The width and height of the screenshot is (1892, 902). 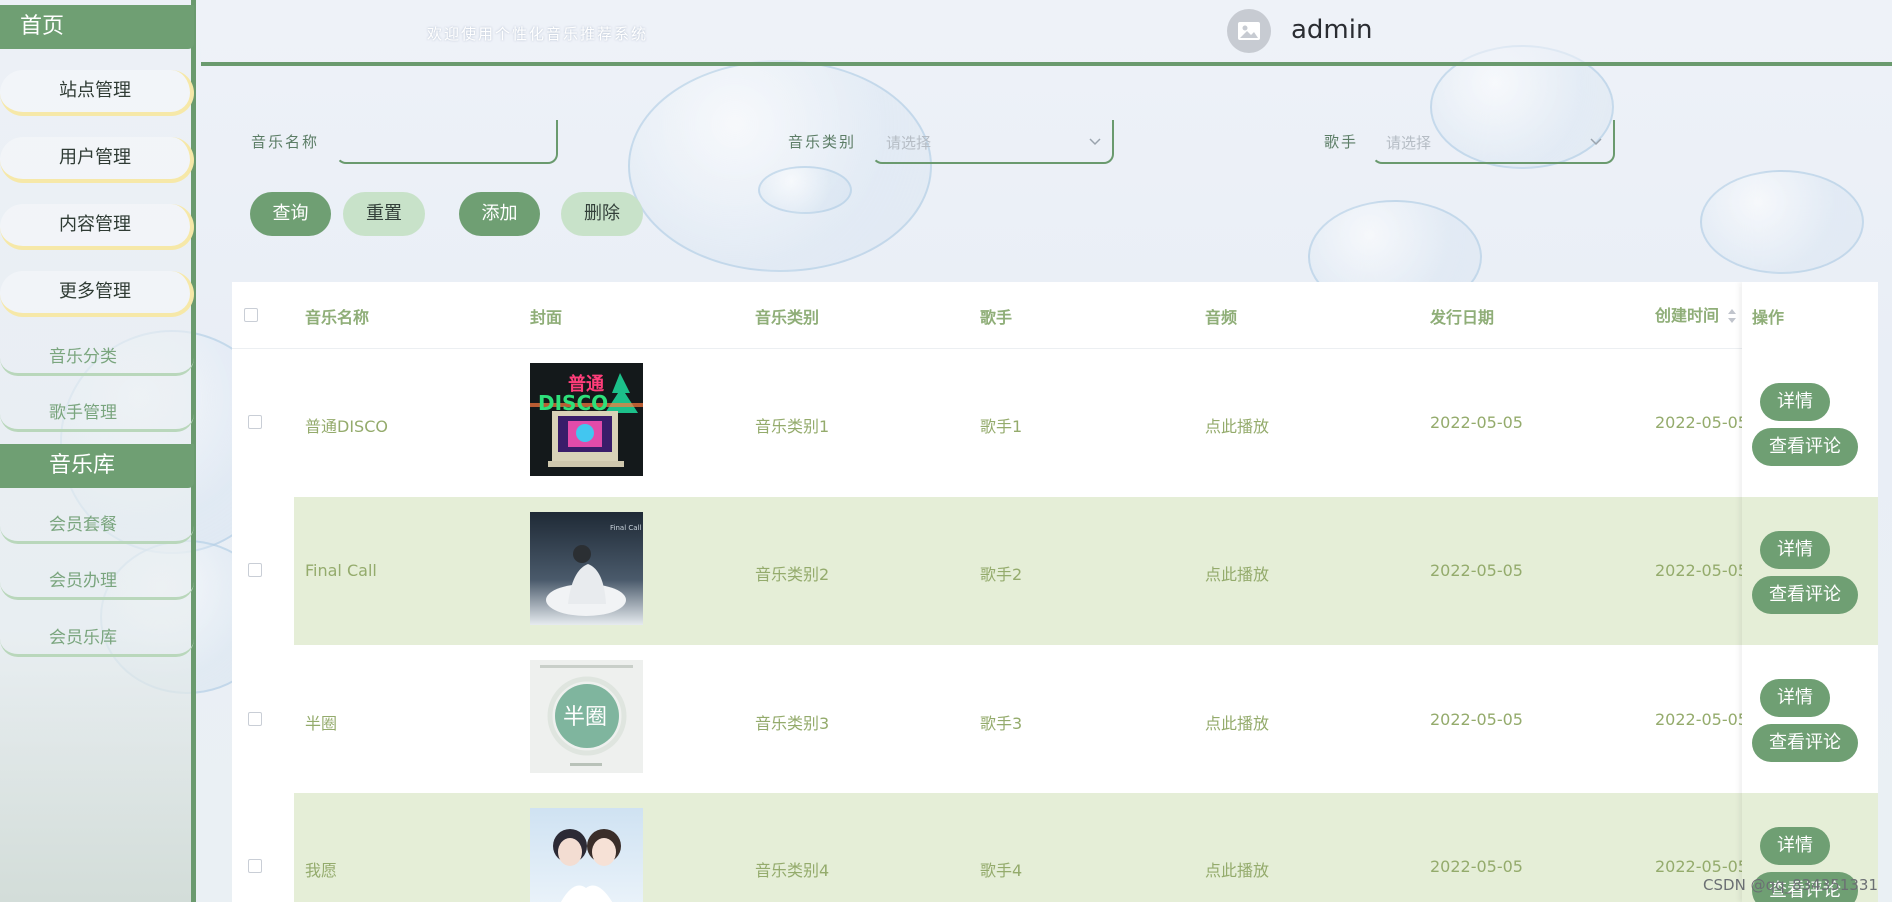 What do you see at coordinates (1221, 317) in the screenshot?
I see `col-audio: 音频` at bounding box center [1221, 317].